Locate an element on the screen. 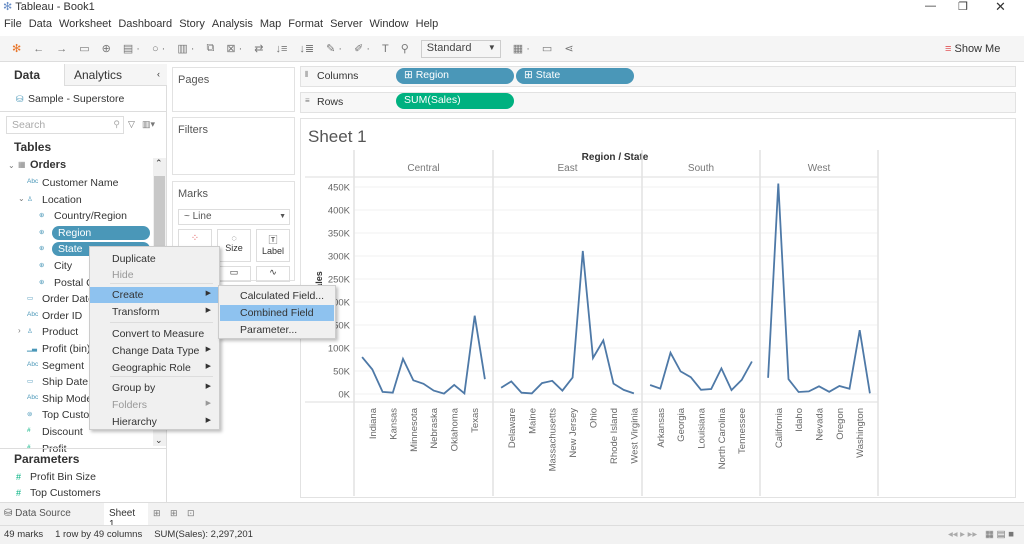  menu-item-label: Geographic Role is located at coordinates (151, 368).